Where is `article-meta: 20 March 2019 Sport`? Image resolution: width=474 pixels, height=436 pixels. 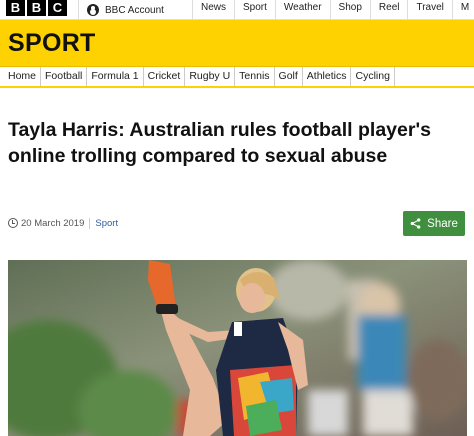
article-meta: 20 March 2019 Sport is located at coordinates (63, 223).